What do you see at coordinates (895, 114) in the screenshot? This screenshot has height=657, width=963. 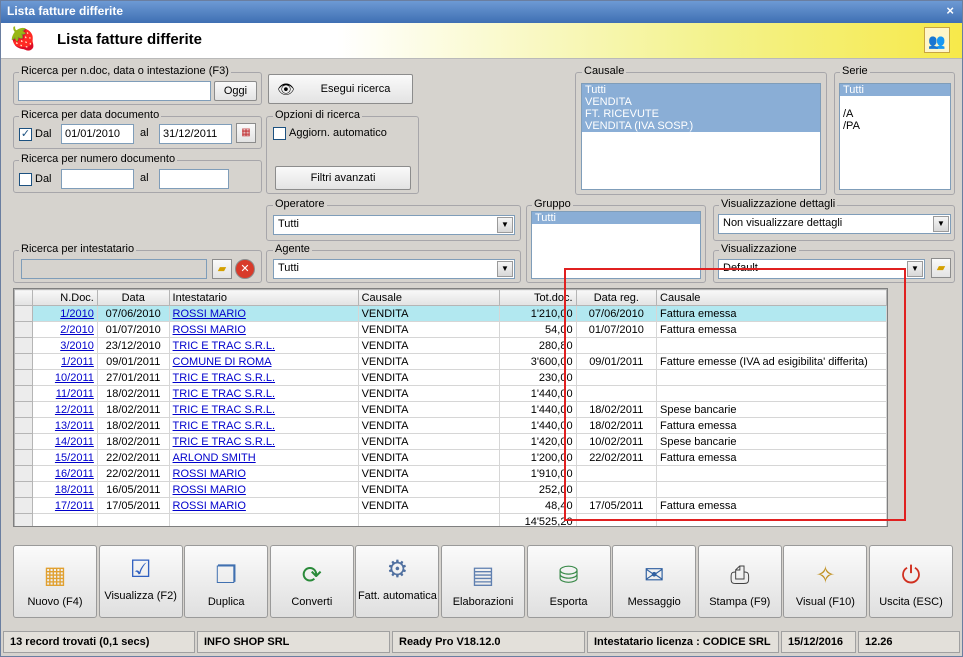 I see `list-item: /A` at bounding box center [895, 114].